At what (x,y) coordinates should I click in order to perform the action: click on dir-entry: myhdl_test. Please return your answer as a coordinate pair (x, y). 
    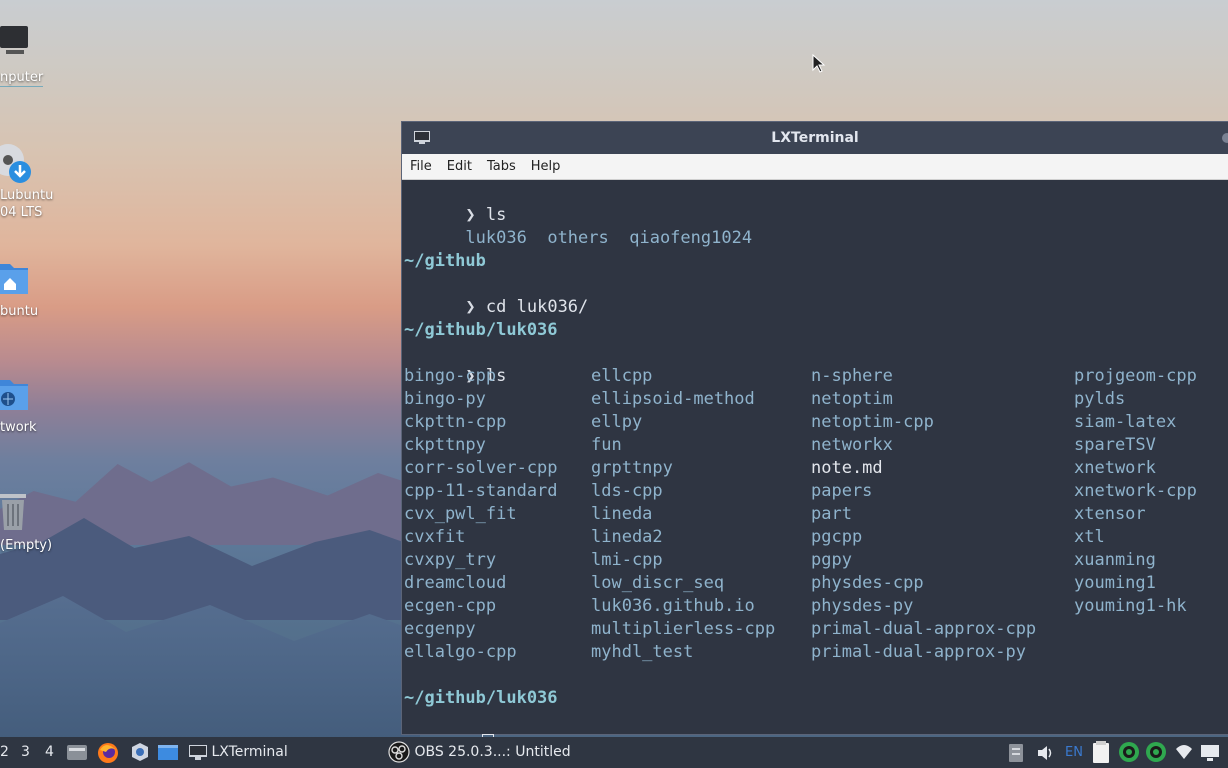
    Looking at the image, I should click on (642, 652).